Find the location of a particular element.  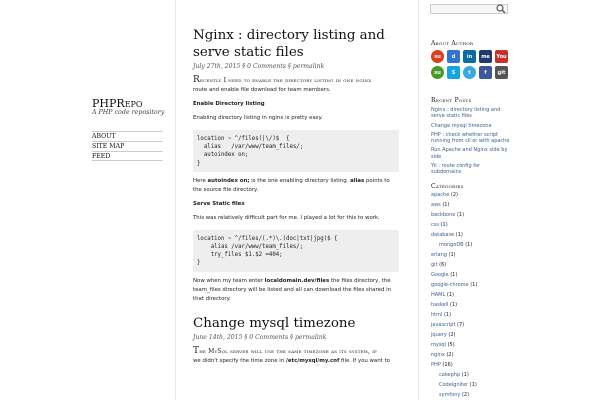

category-link: symfony is located at coordinates (449, 395).